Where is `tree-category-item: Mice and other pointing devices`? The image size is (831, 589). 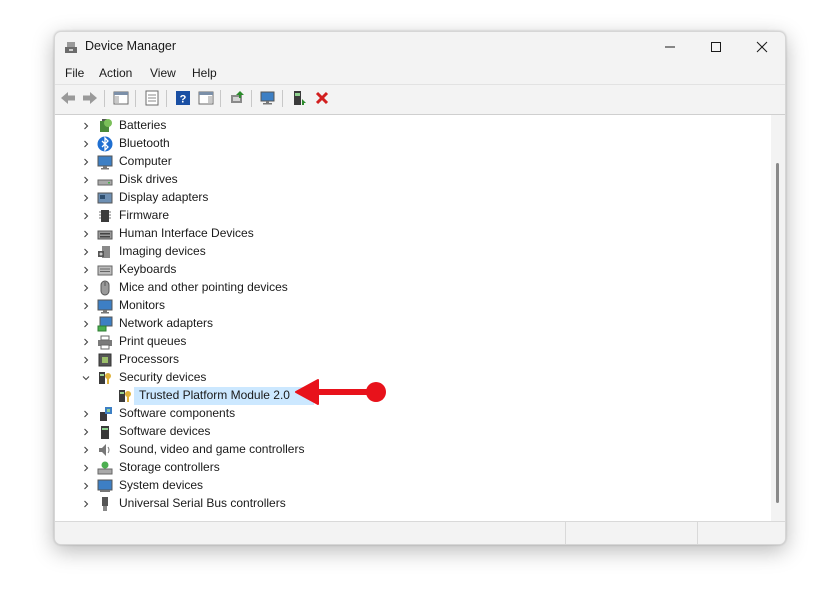 tree-category-item: Mice and other pointing devices is located at coordinates (405, 288).